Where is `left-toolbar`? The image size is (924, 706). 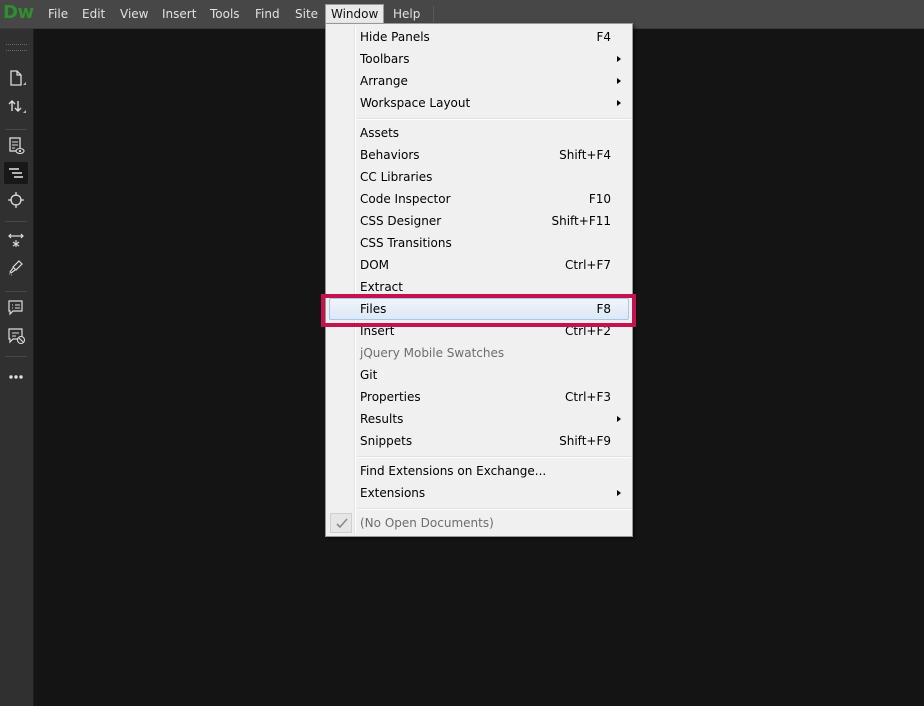
left-toolbar is located at coordinates (17, 367).